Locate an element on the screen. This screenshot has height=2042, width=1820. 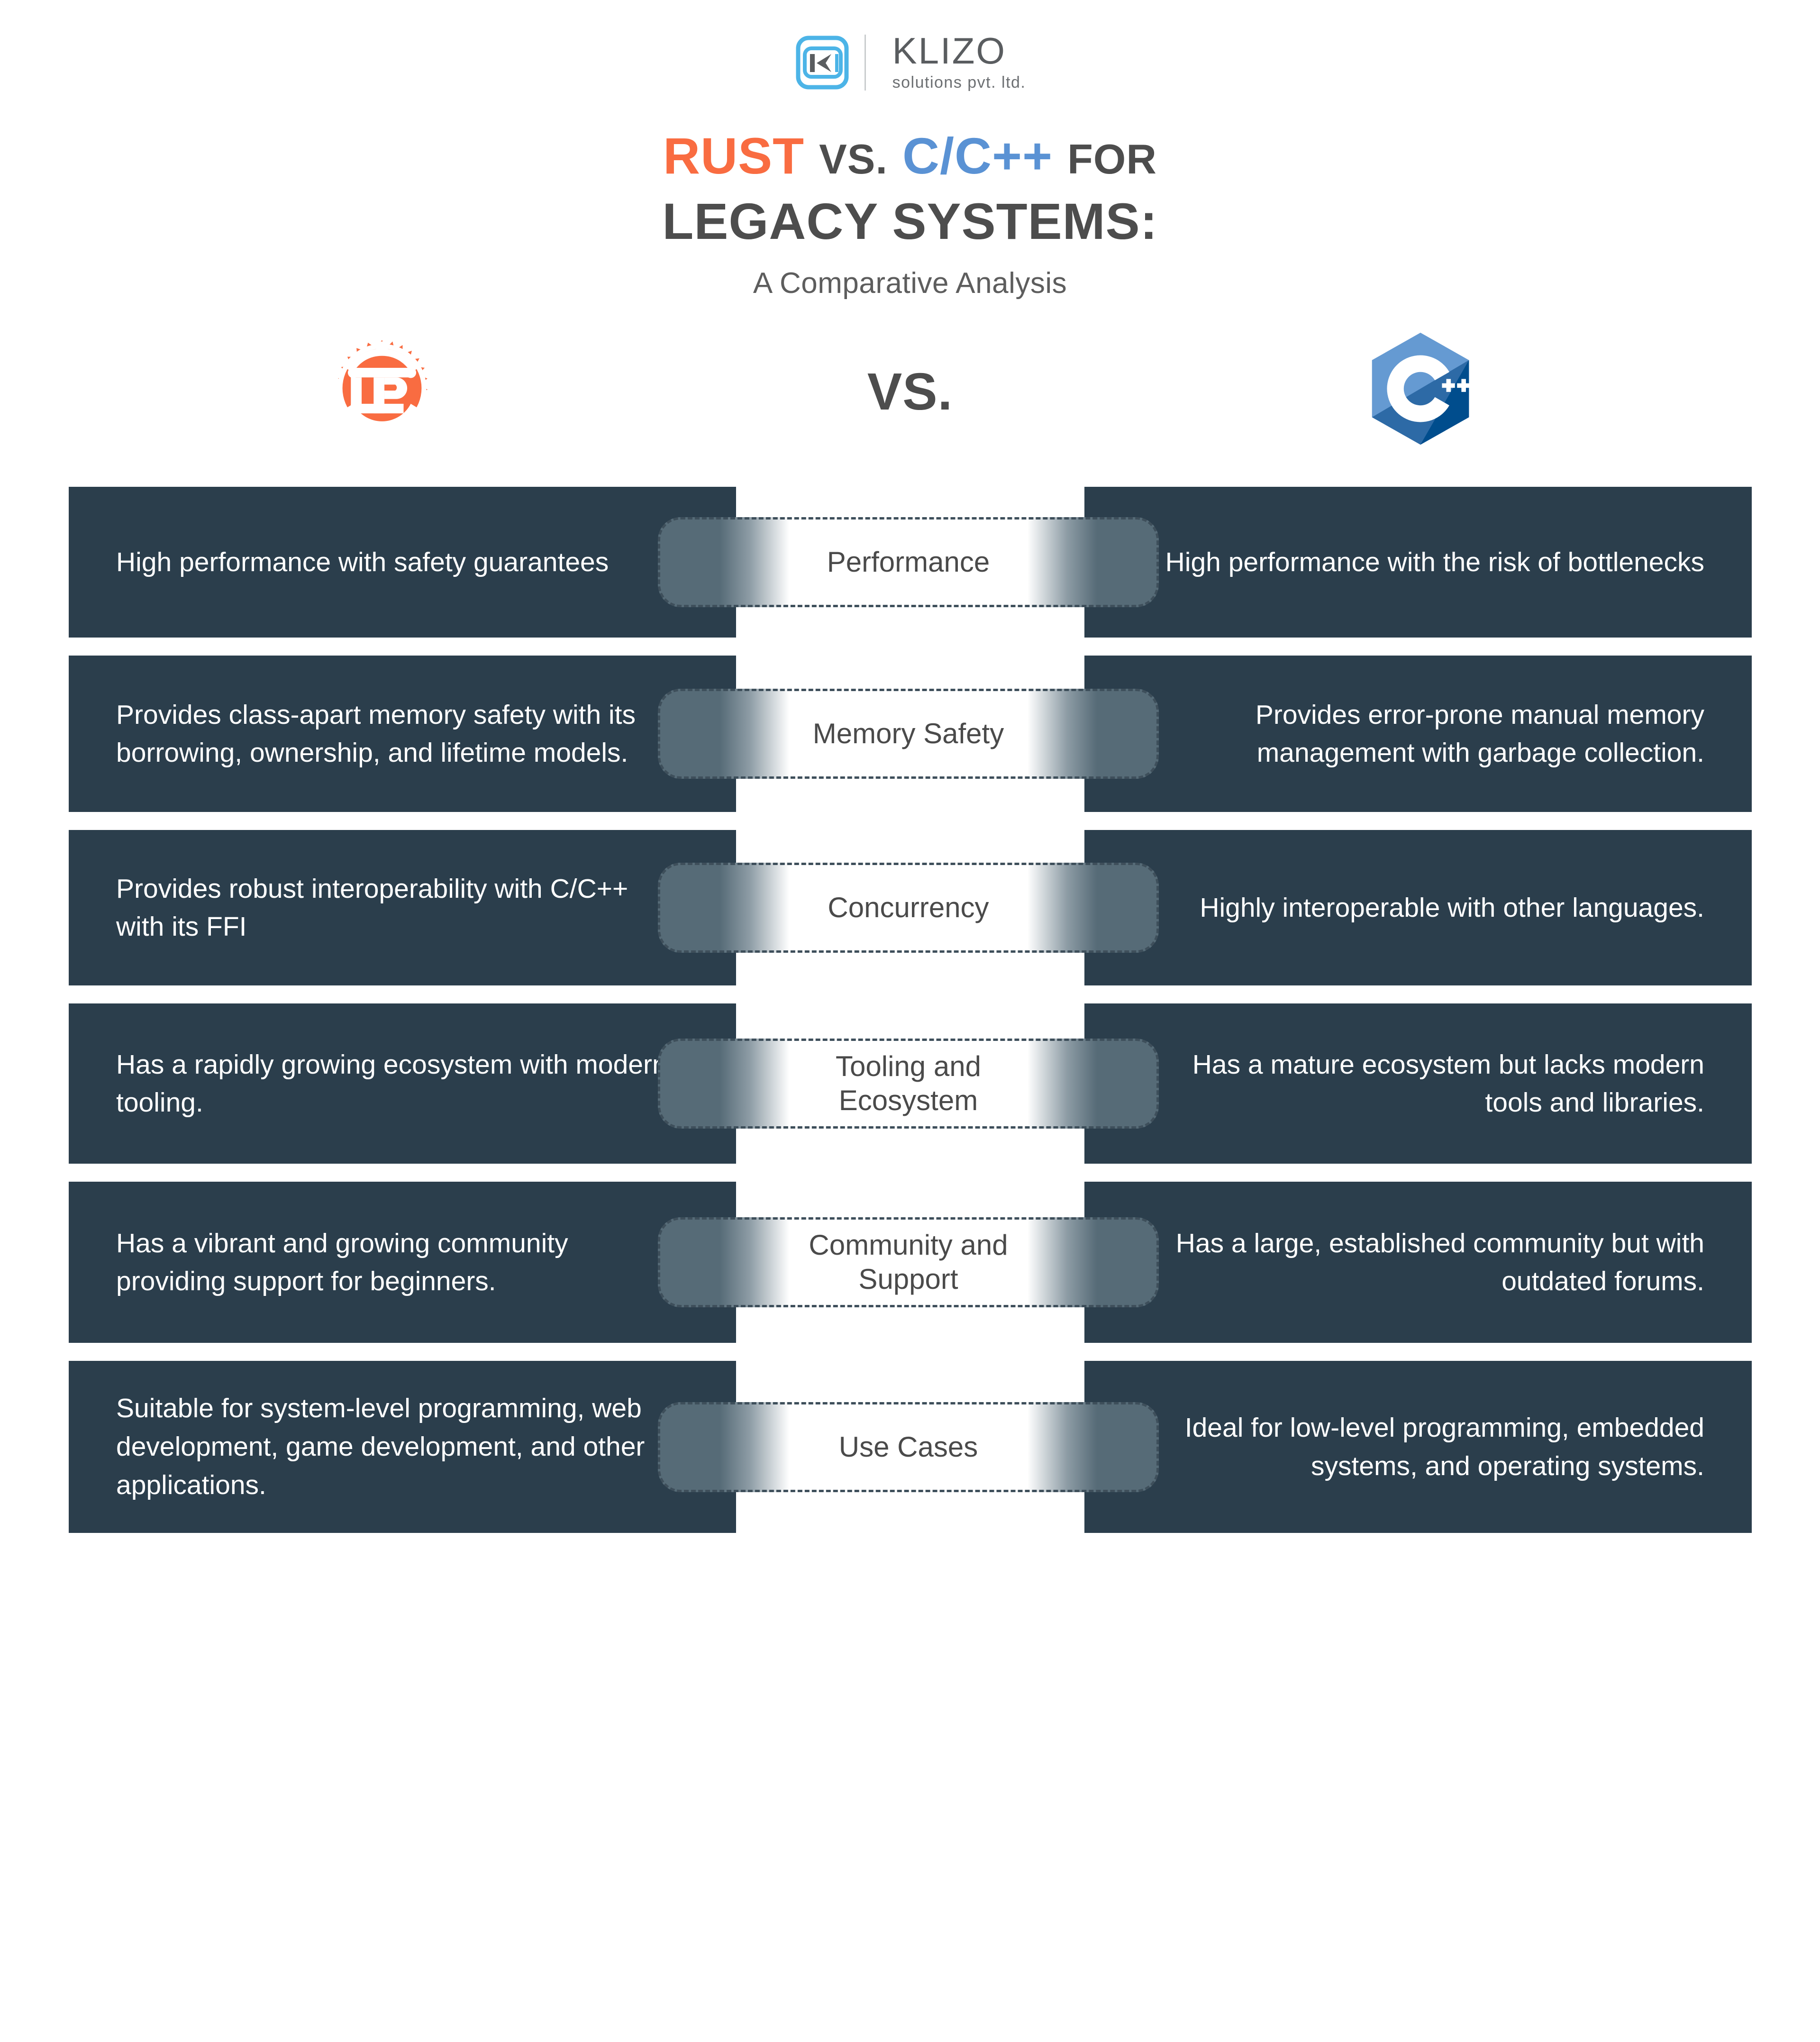
versus-label: VS. is located at coordinates (910, 392).